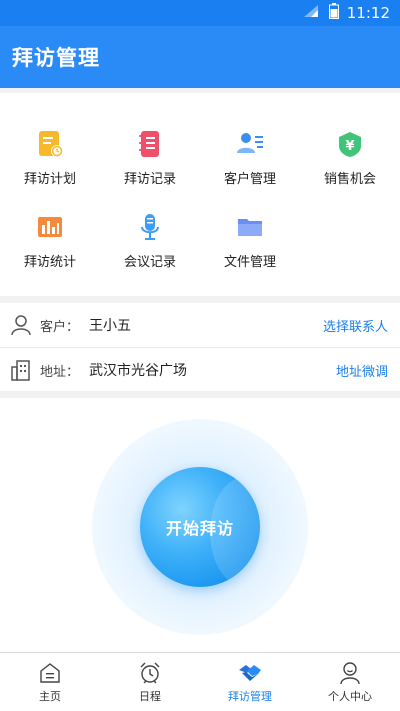 The image size is (400, 711). What do you see at coordinates (20, 370) in the screenshot?
I see `building-icon` at bounding box center [20, 370].